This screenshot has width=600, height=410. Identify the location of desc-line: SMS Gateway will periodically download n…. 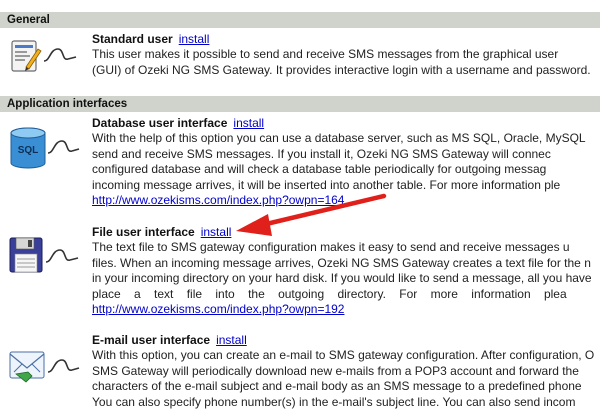
(335, 370).